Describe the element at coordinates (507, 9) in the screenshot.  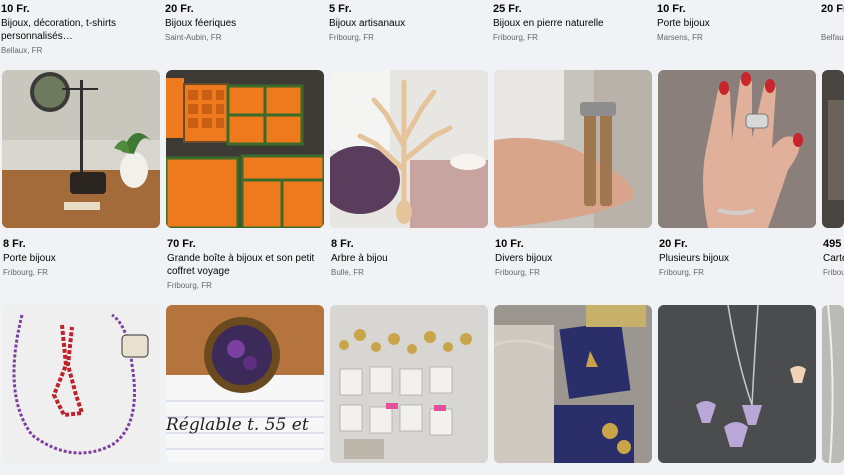
I see `listing-price: 25 Fr.` at that location.